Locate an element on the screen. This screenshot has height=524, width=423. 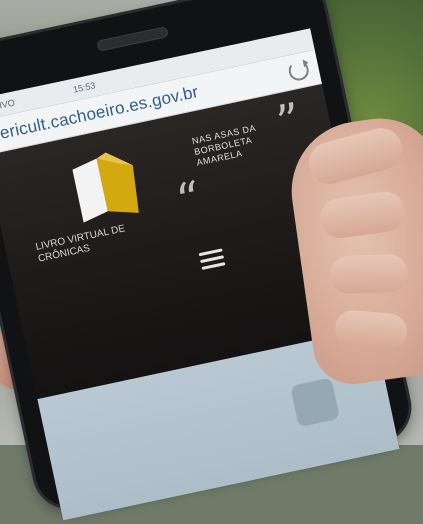
phone-speaker is located at coordinates (132, 39).